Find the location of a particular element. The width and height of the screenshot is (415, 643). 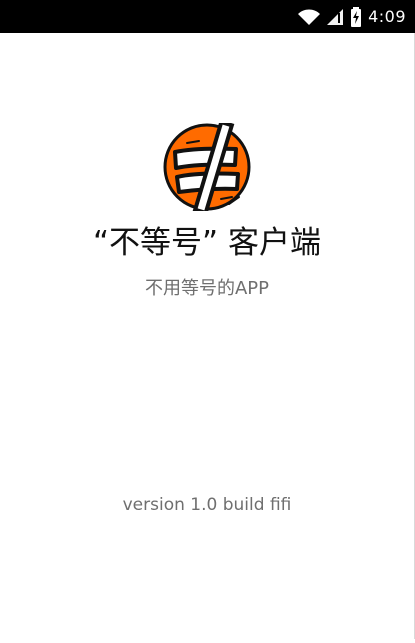

app-title: “不等号” 客户端 is located at coordinates (207, 243).